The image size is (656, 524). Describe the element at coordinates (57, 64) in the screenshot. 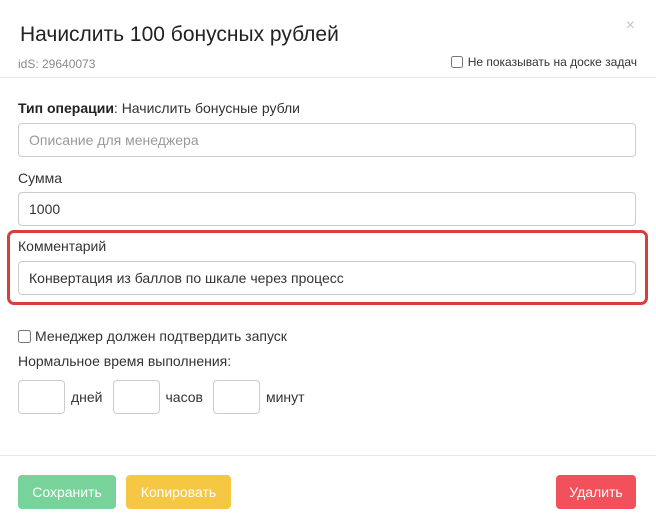

I see `task-id-label: idS: 29640073` at that location.